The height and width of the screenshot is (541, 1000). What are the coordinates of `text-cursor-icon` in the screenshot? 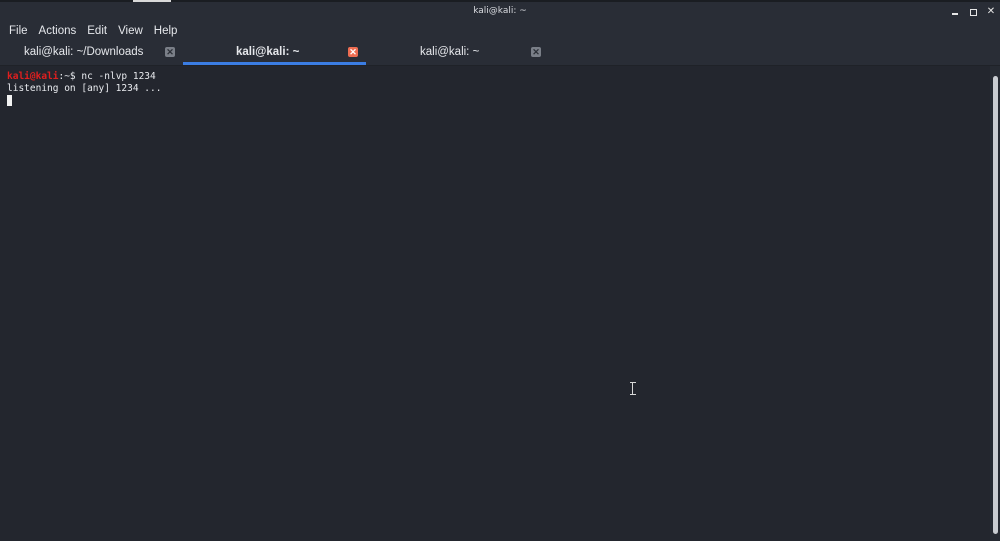 It's located at (633, 388).